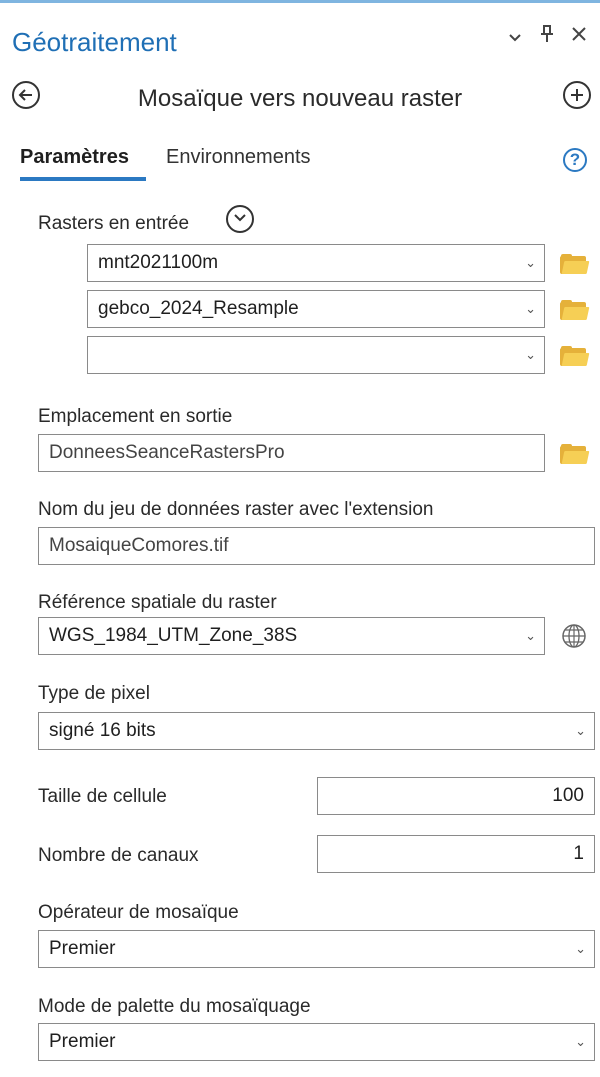 The height and width of the screenshot is (1077, 600). What do you see at coordinates (316, 546) in the screenshot?
I see `dataset-name-field: MosaiqueComores.tif` at bounding box center [316, 546].